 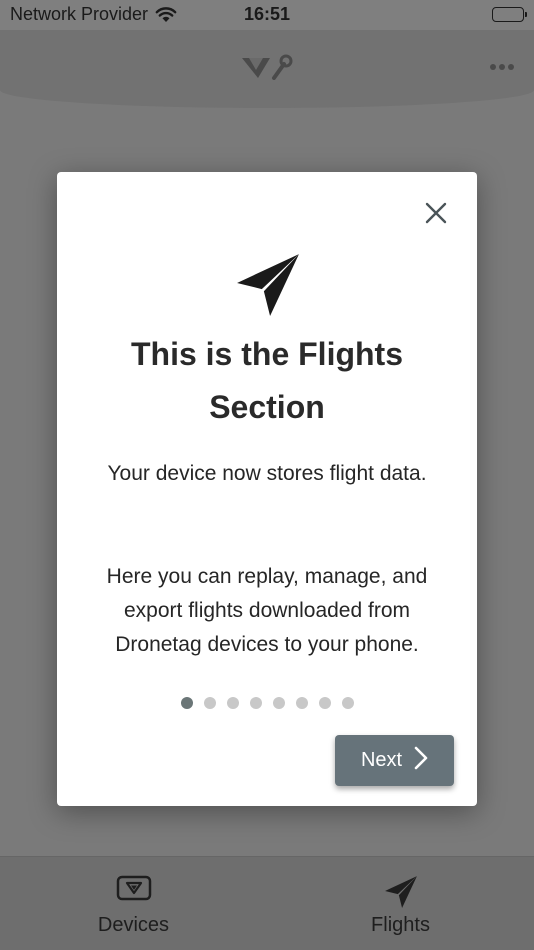 What do you see at coordinates (421, 761) in the screenshot?
I see `chevron-right-icon` at bounding box center [421, 761].